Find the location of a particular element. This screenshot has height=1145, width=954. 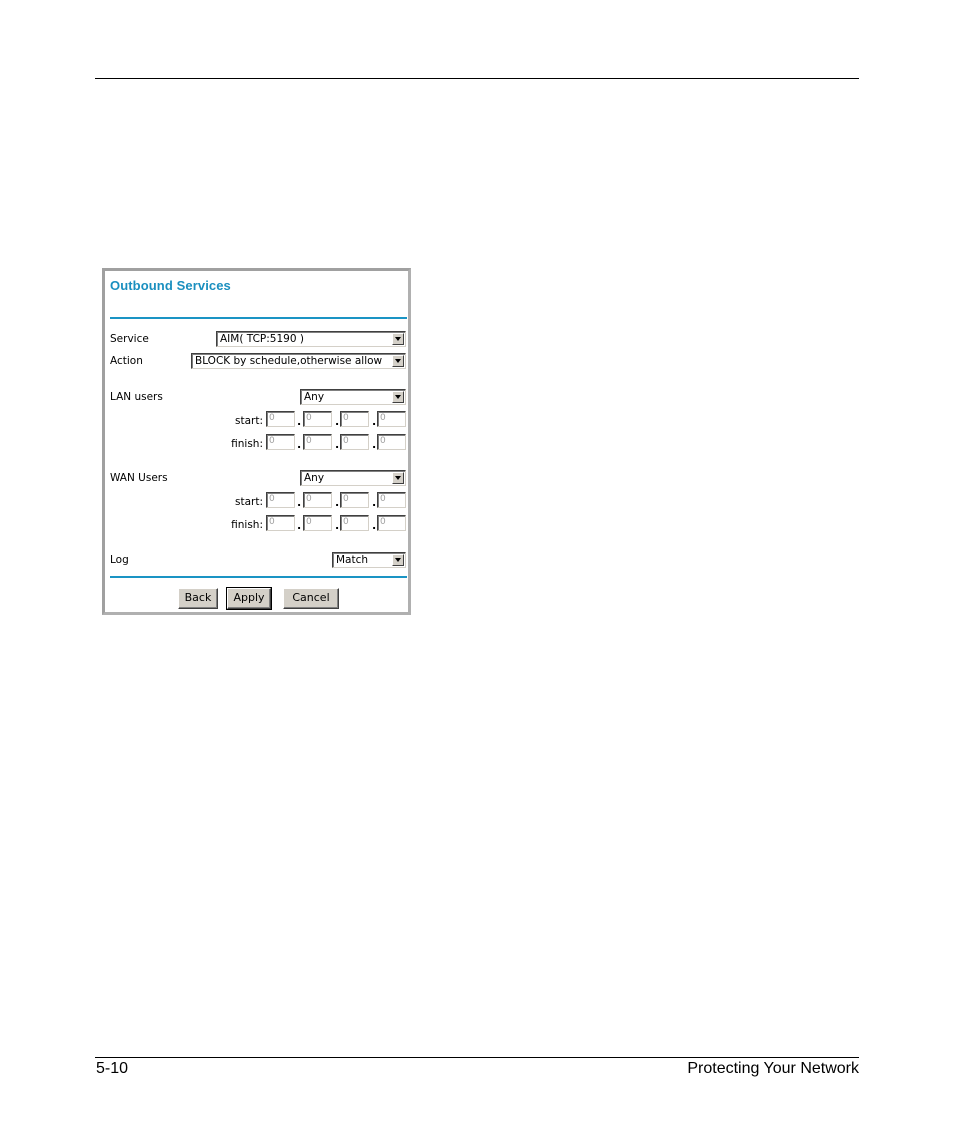

service-label: Service is located at coordinates (129, 339).